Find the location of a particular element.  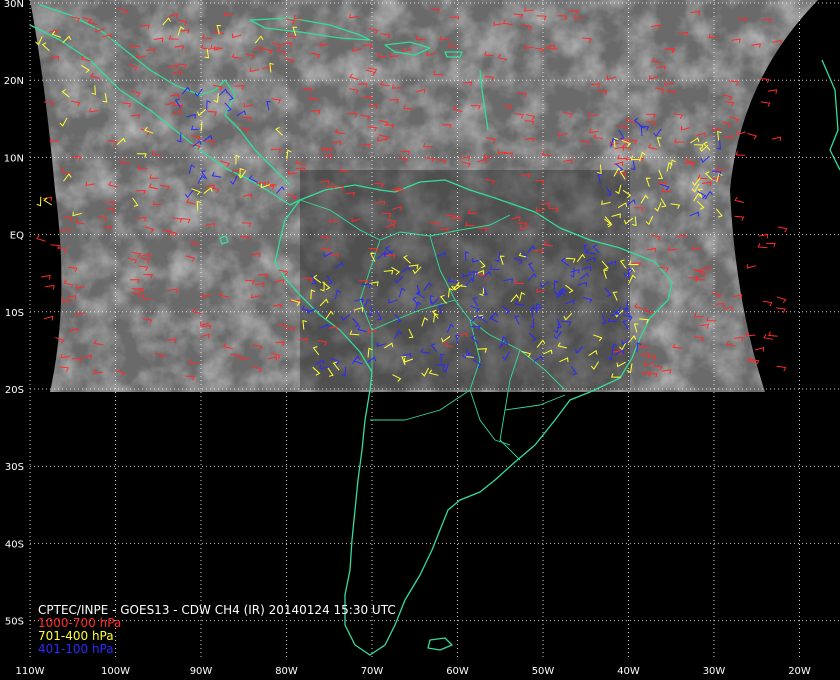

latitude-label: 40S is located at coordinates (14, 544).